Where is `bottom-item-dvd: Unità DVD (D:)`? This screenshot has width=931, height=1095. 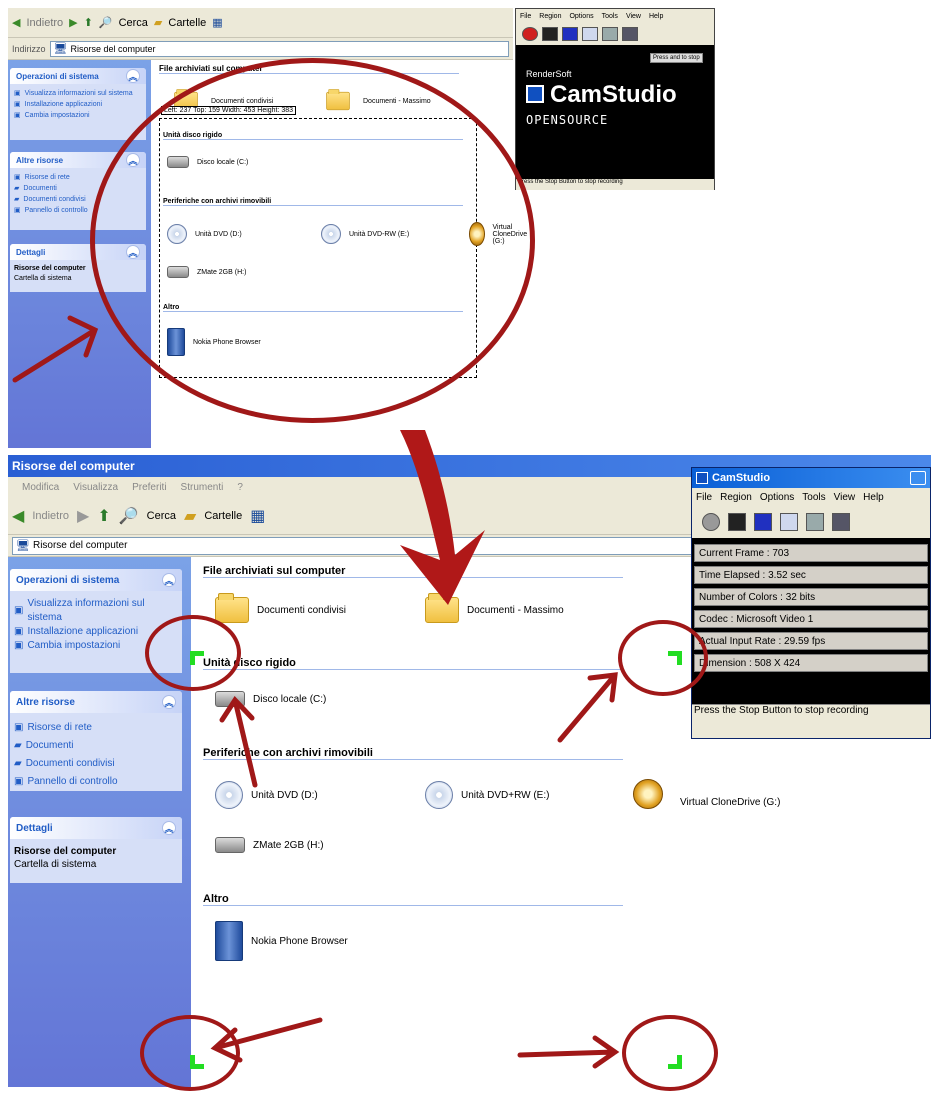
bottom-item-dvd: Unità DVD (D:) is located at coordinates (266, 795).